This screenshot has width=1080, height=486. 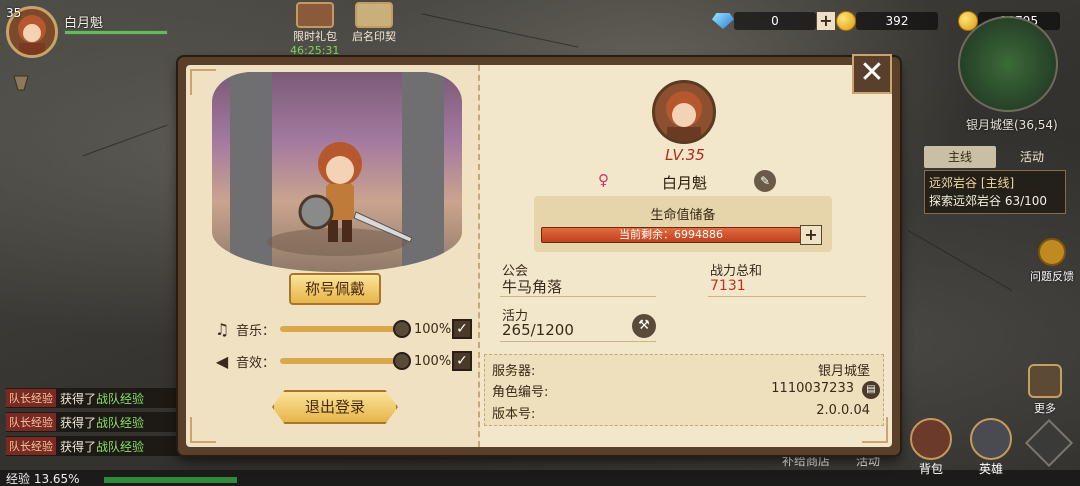 I want to click on gold-value: 392, so click(x=897, y=21).